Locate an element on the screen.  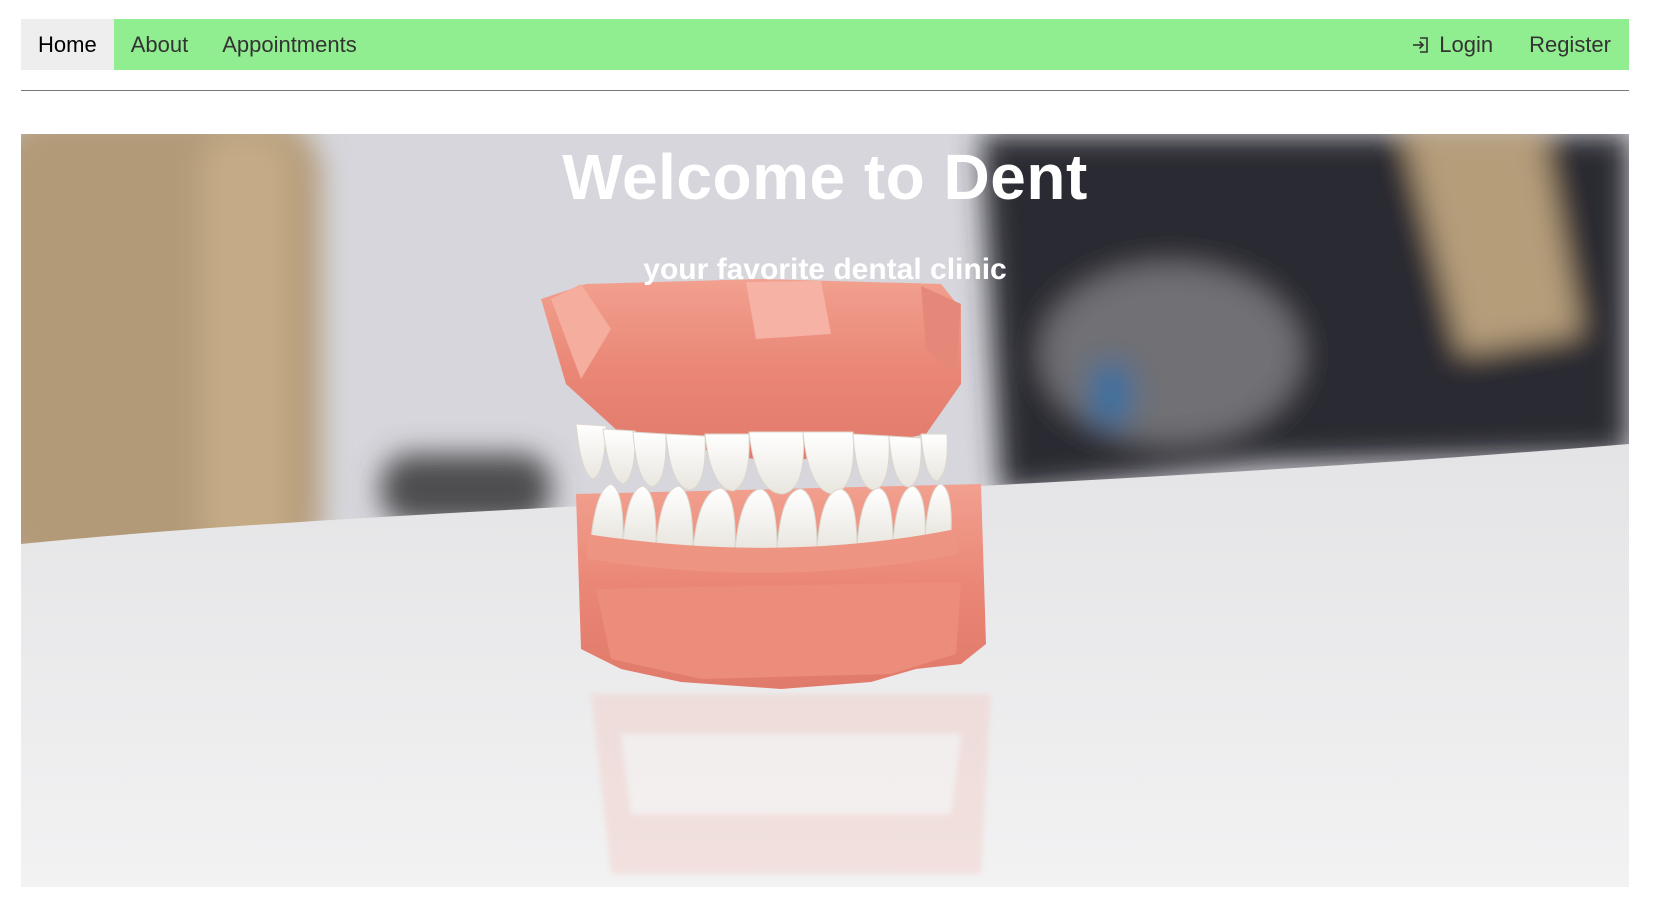
nav-left-group: Home About Appointments is located at coordinates (197, 44).